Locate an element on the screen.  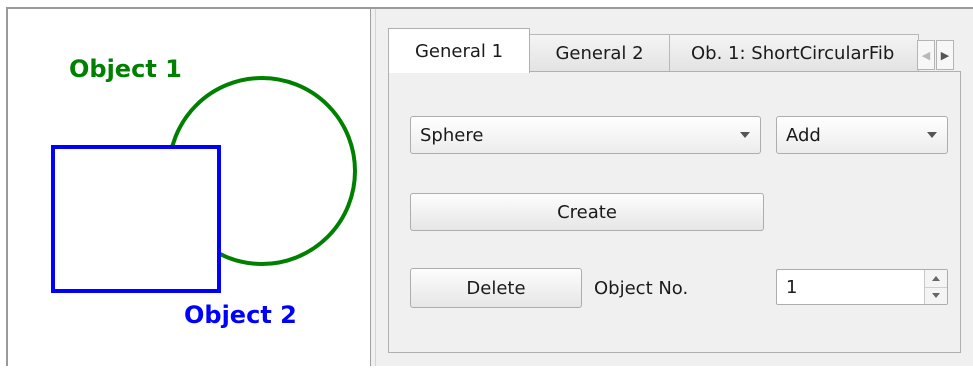
object-no-label: Object No. is located at coordinates (641, 288).